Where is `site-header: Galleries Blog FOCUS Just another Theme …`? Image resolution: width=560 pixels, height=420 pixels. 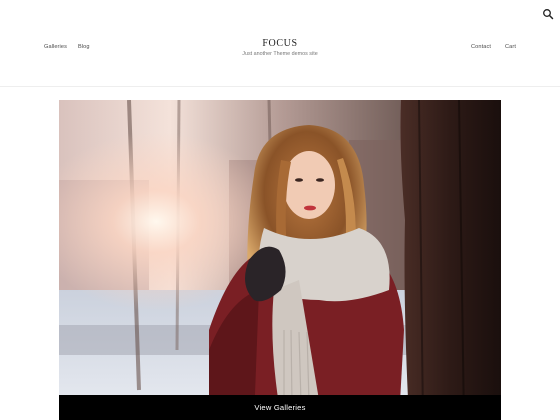
site-header: Galleries Blog FOCUS Just another Theme … is located at coordinates (280, 48).